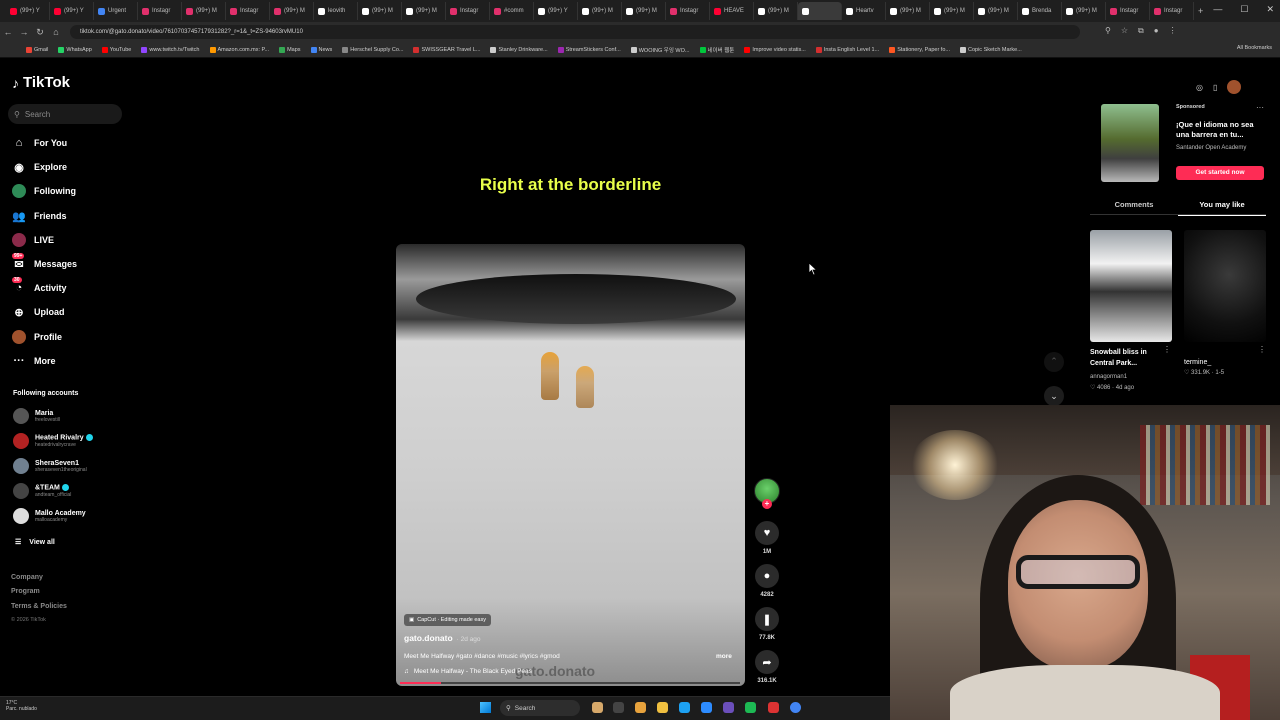  What do you see at coordinates (447, 620) in the screenshot?
I see `capcut-badge: ▣ CapCut · Editing made easy` at bounding box center [447, 620].